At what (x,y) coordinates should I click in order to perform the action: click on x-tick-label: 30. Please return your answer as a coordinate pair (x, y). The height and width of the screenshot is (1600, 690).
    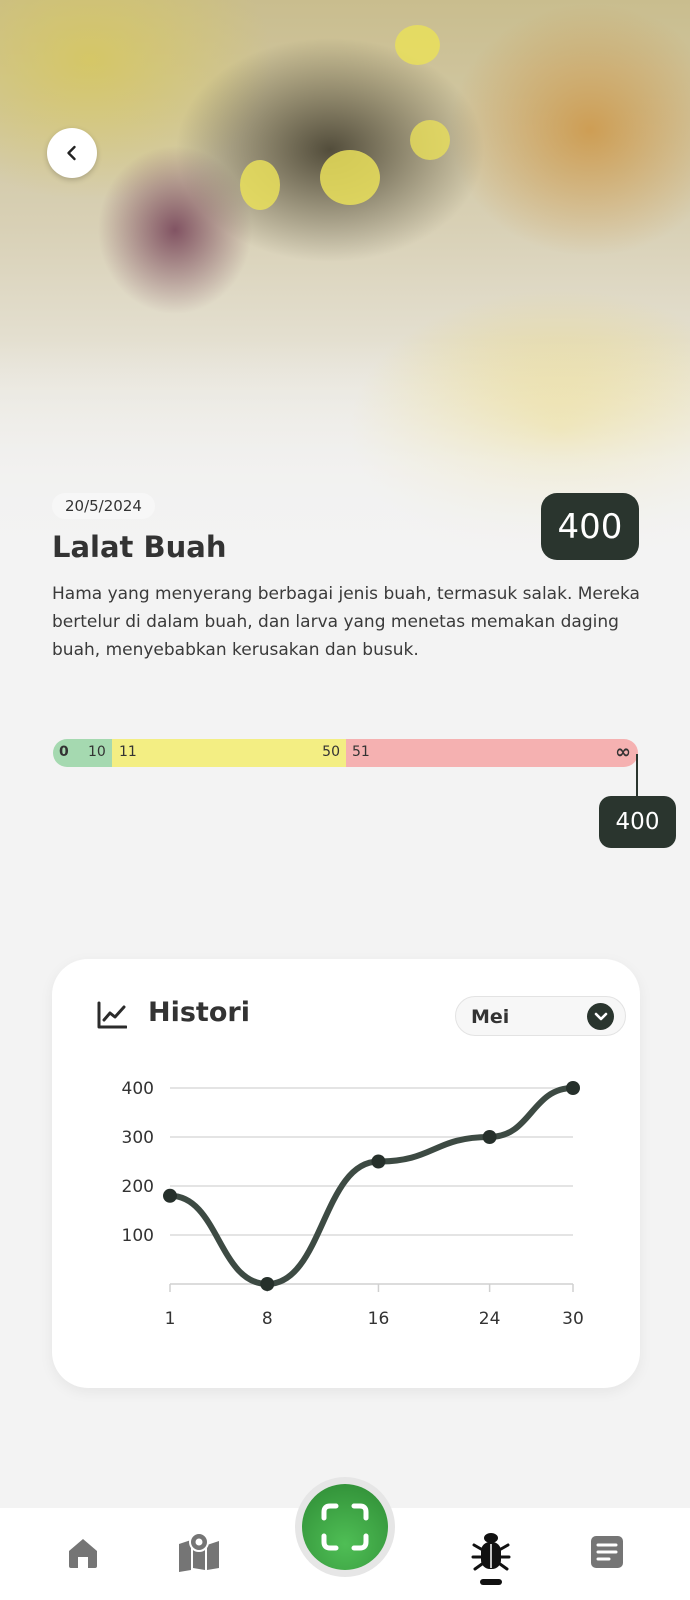
    Looking at the image, I should click on (573, 1319).